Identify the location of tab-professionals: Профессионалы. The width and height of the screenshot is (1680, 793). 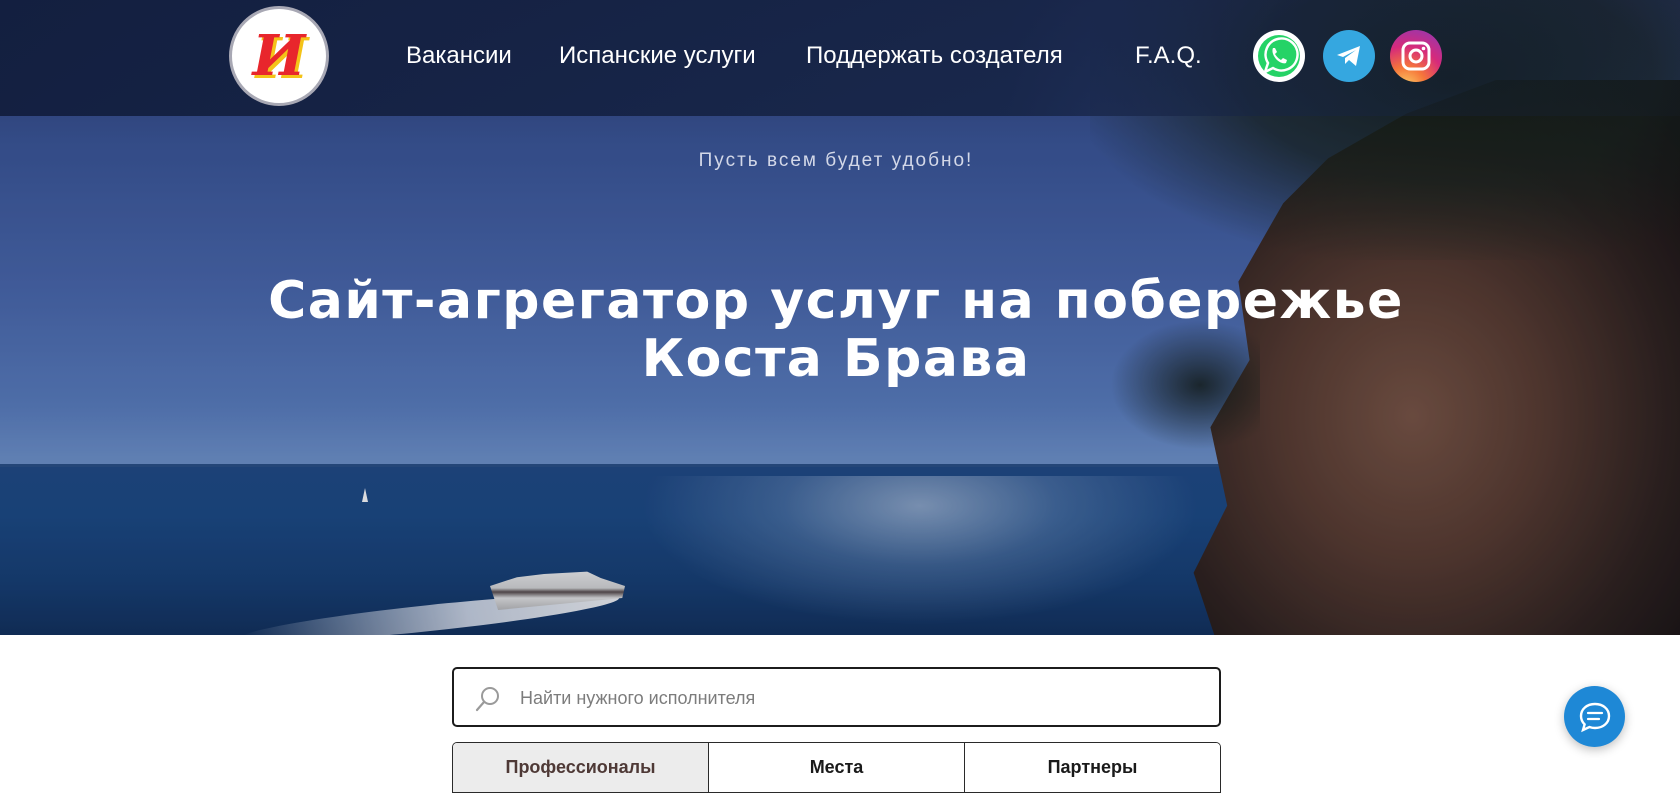
(581, 767).